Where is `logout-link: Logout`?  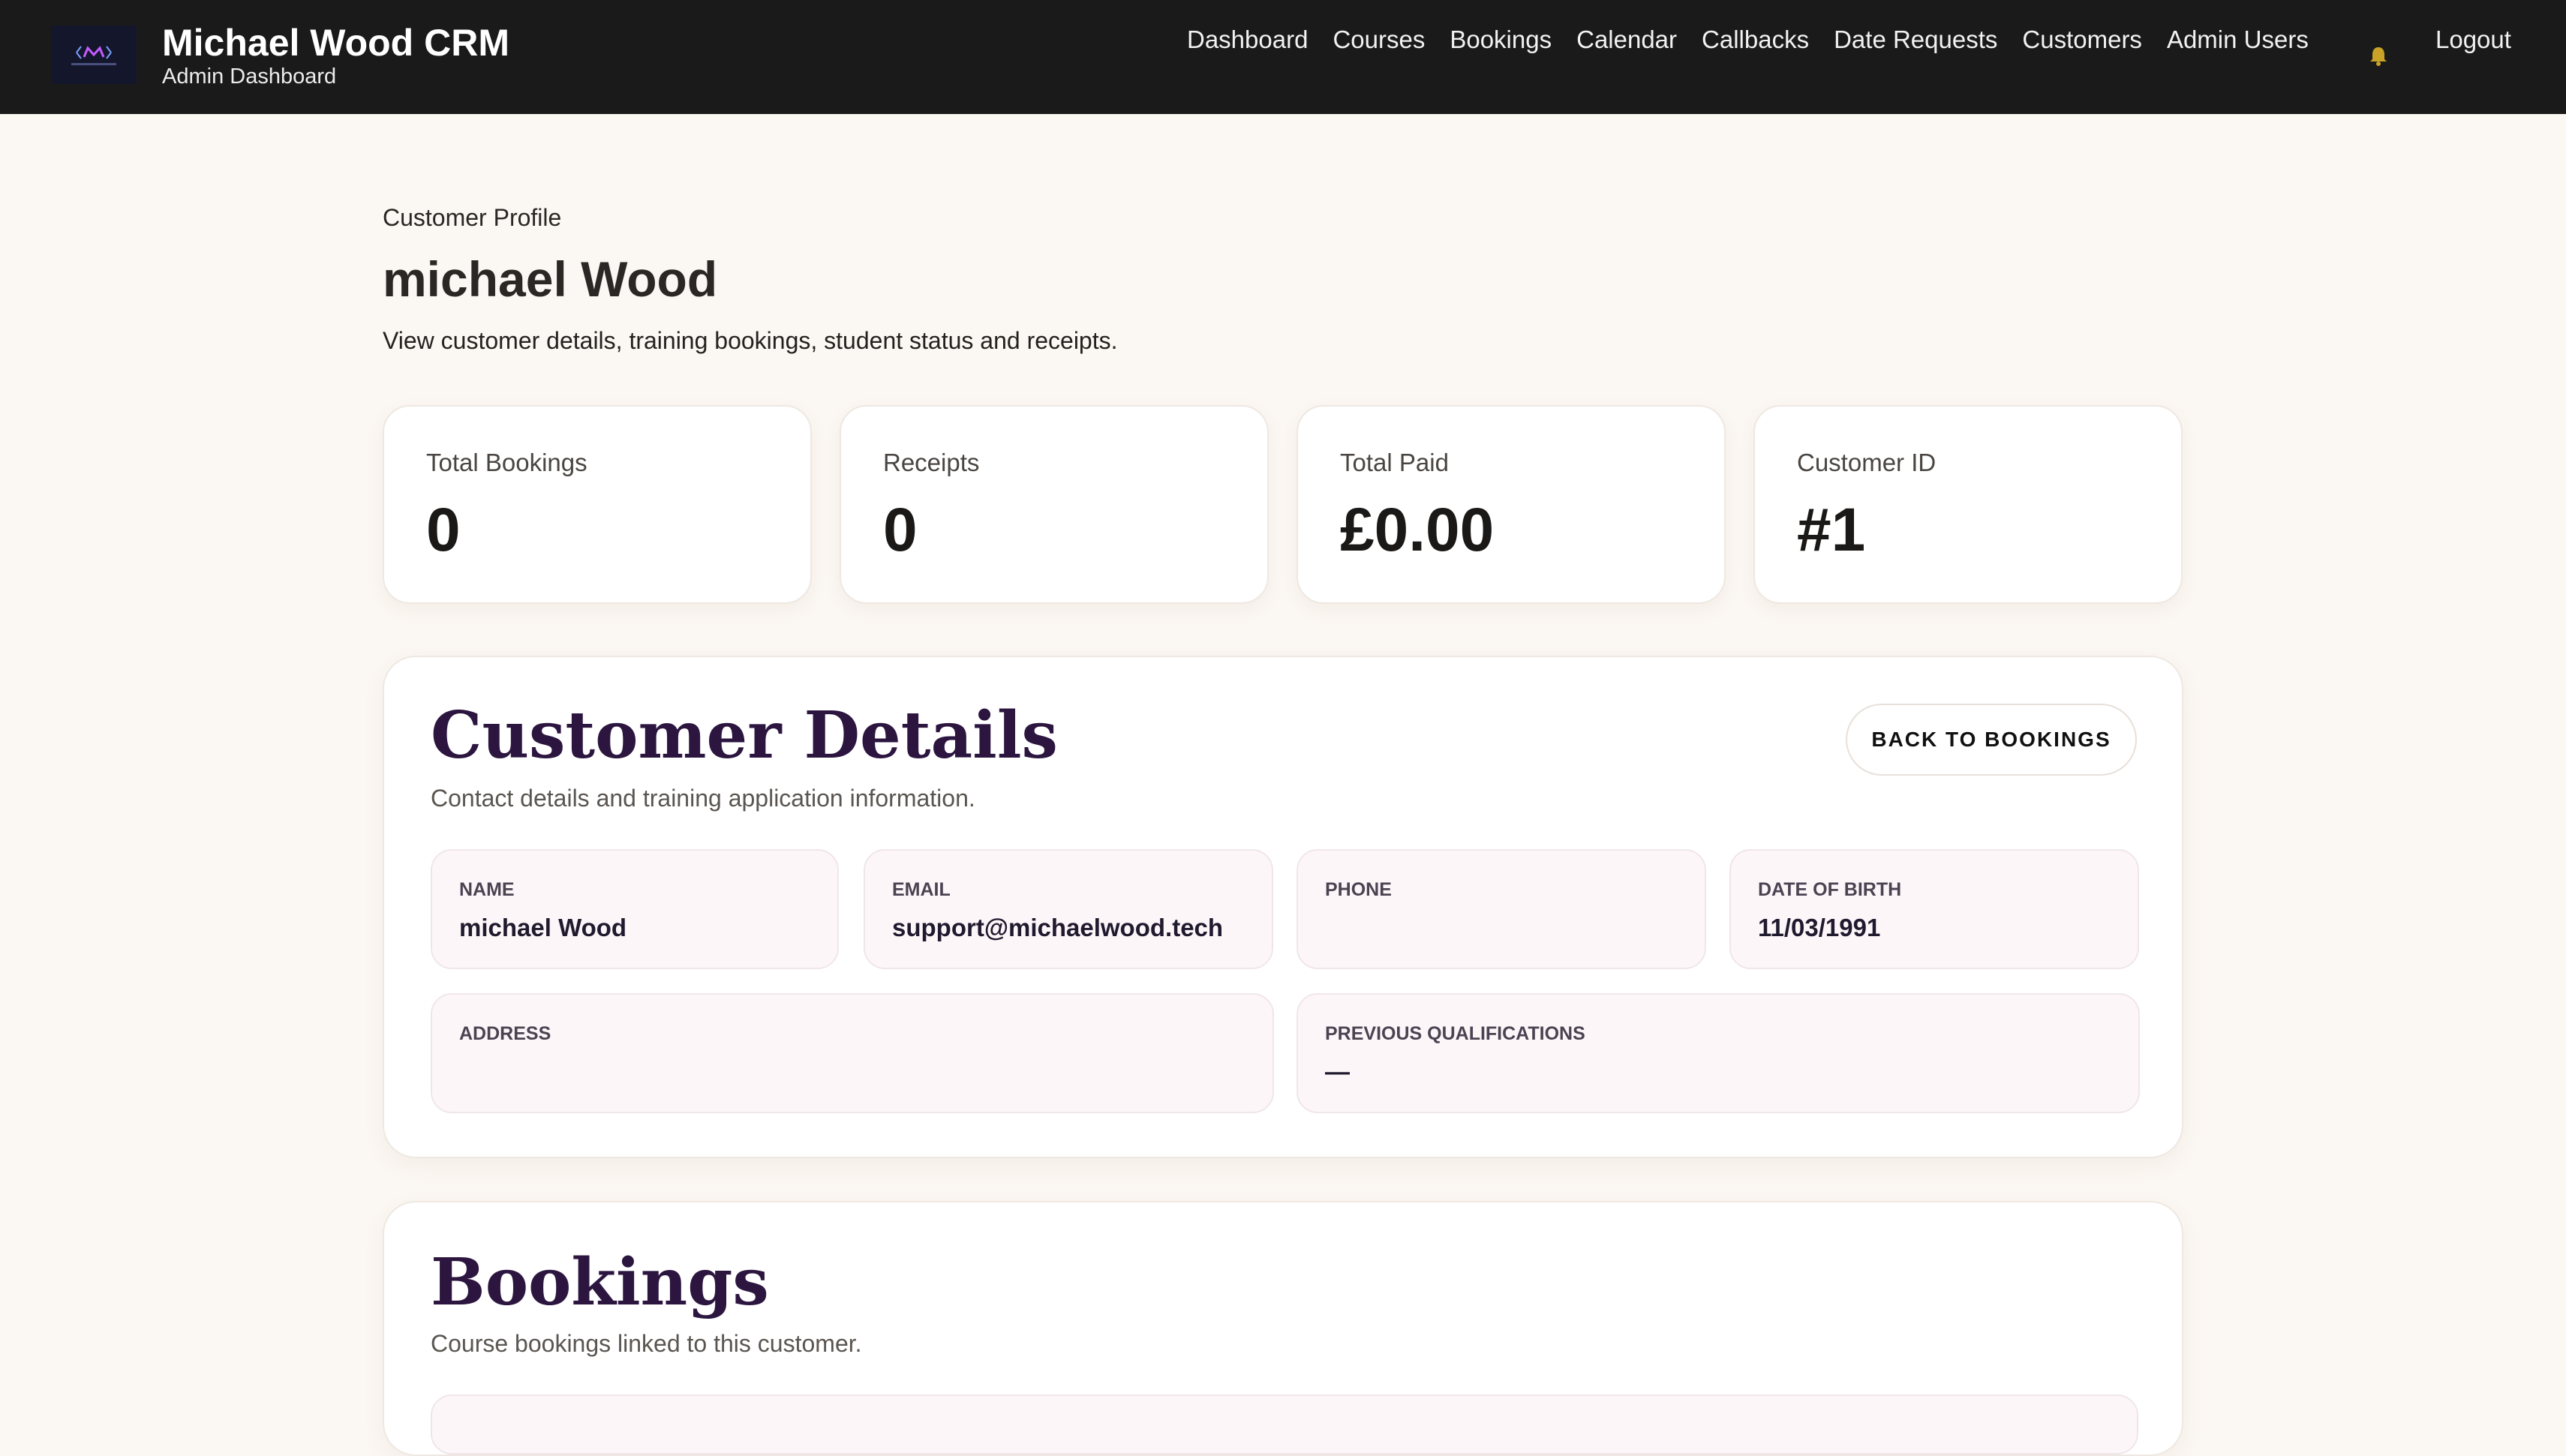
logout-link: Logout is located at coordinates (2473, 40).